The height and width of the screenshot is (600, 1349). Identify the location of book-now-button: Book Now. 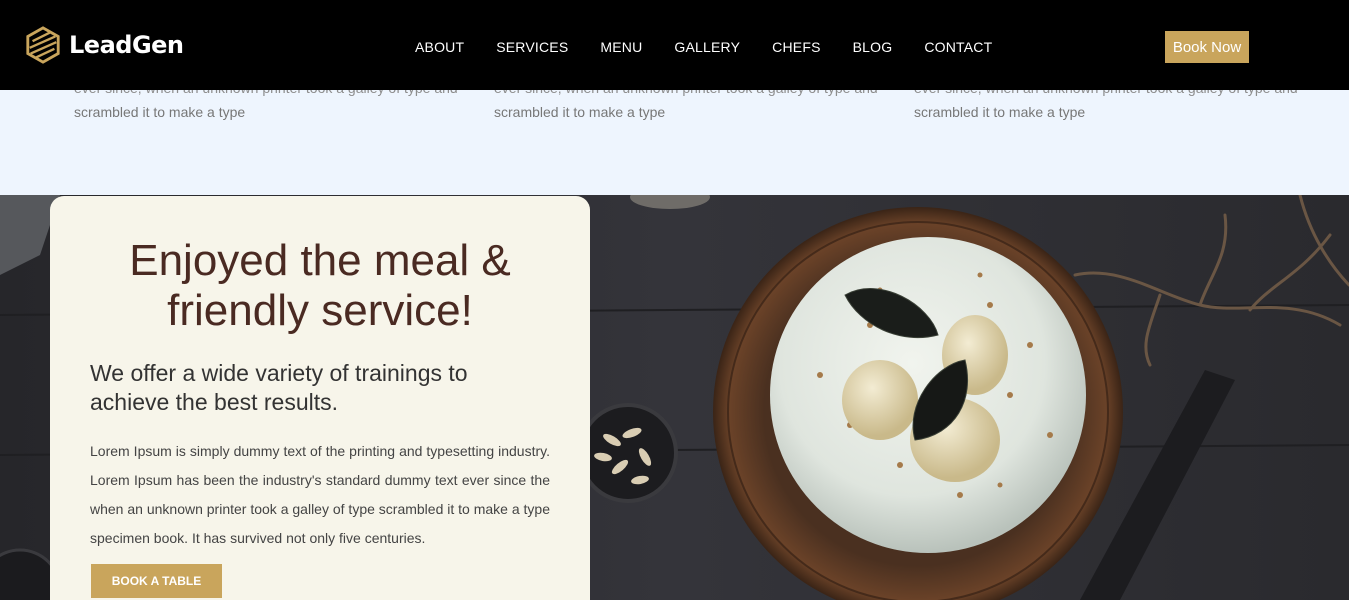
(1207, 47).